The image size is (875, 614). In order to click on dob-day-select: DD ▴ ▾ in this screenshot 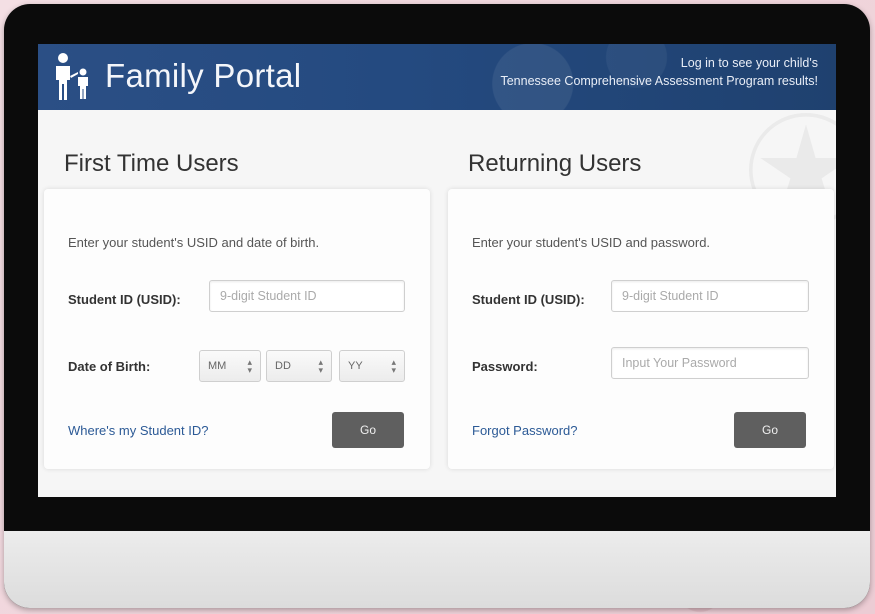, I will do `click(299, 366)`.